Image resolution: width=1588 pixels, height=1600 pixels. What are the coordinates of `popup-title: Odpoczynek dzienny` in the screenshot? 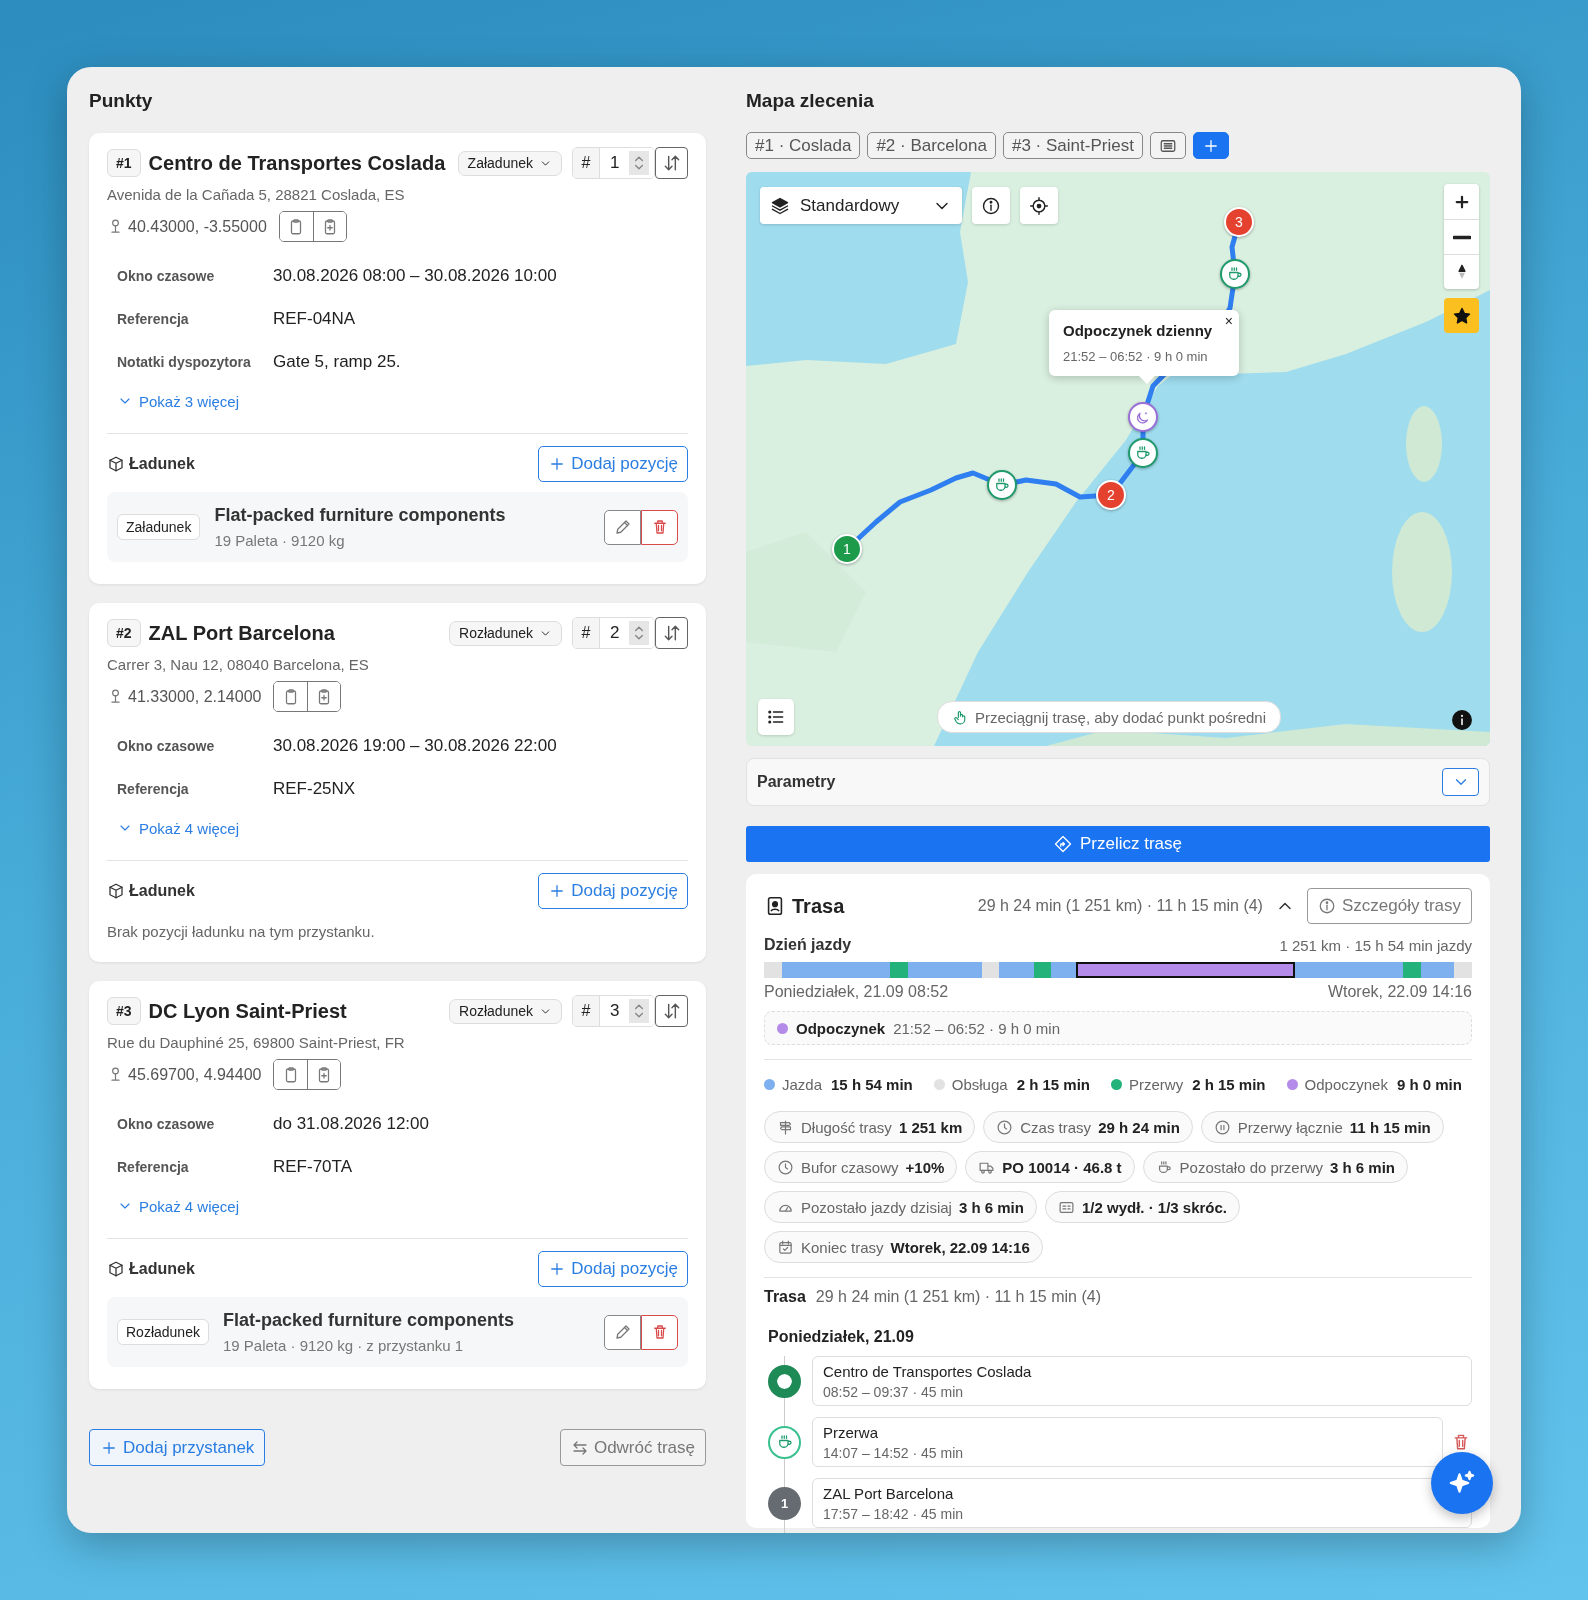 It's located at (1138, 330).